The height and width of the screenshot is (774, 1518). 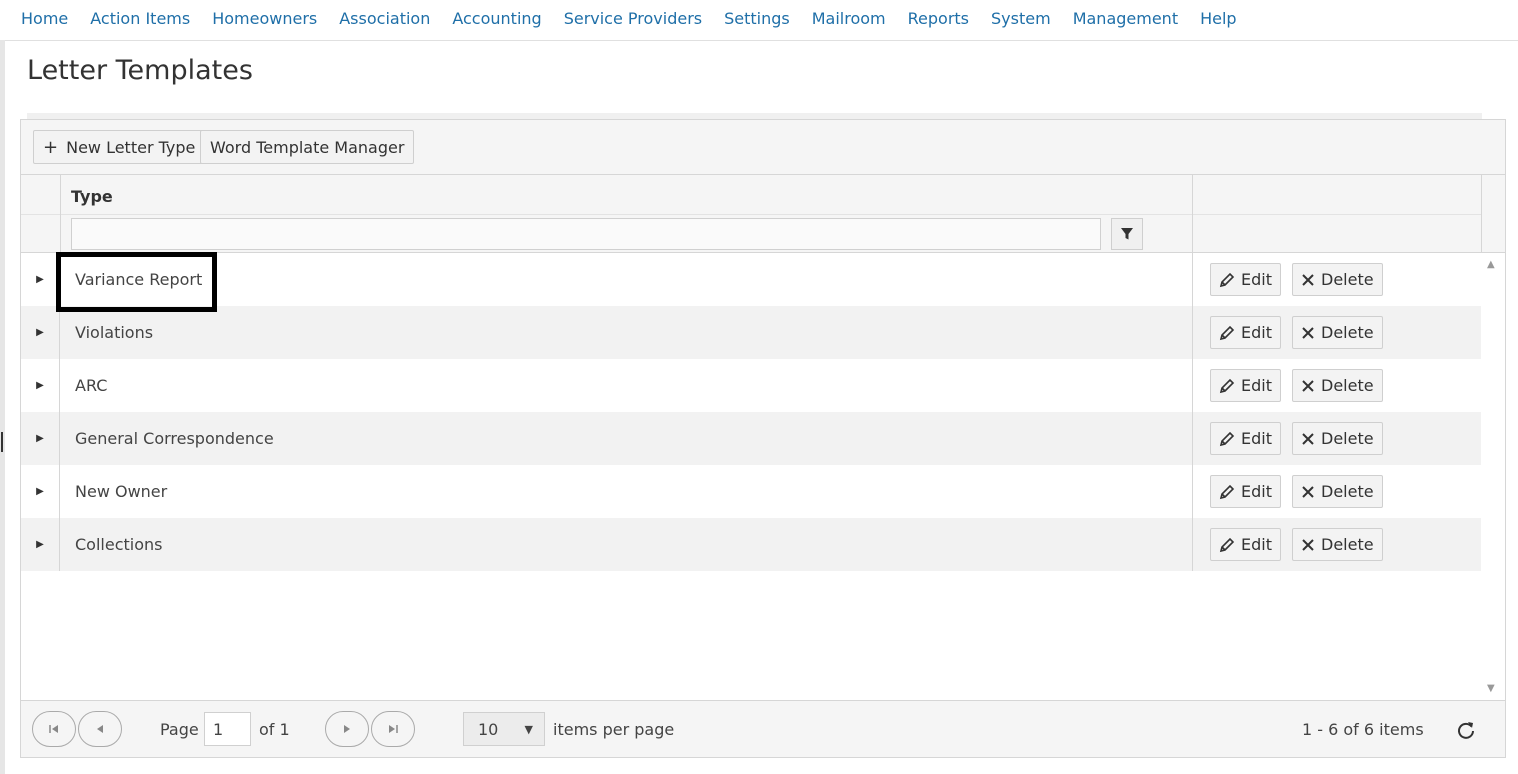 What do you see at coordinates (114, 332) in the screenshot?
I see `type-cell: Violations` at bounding box center [114, 332].